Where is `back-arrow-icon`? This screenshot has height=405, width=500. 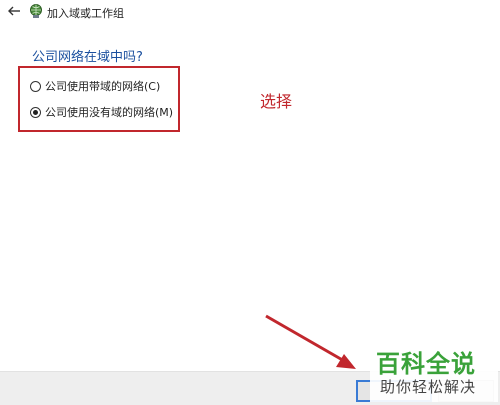 back-arrow-icon is located at coordinates (14, 11).